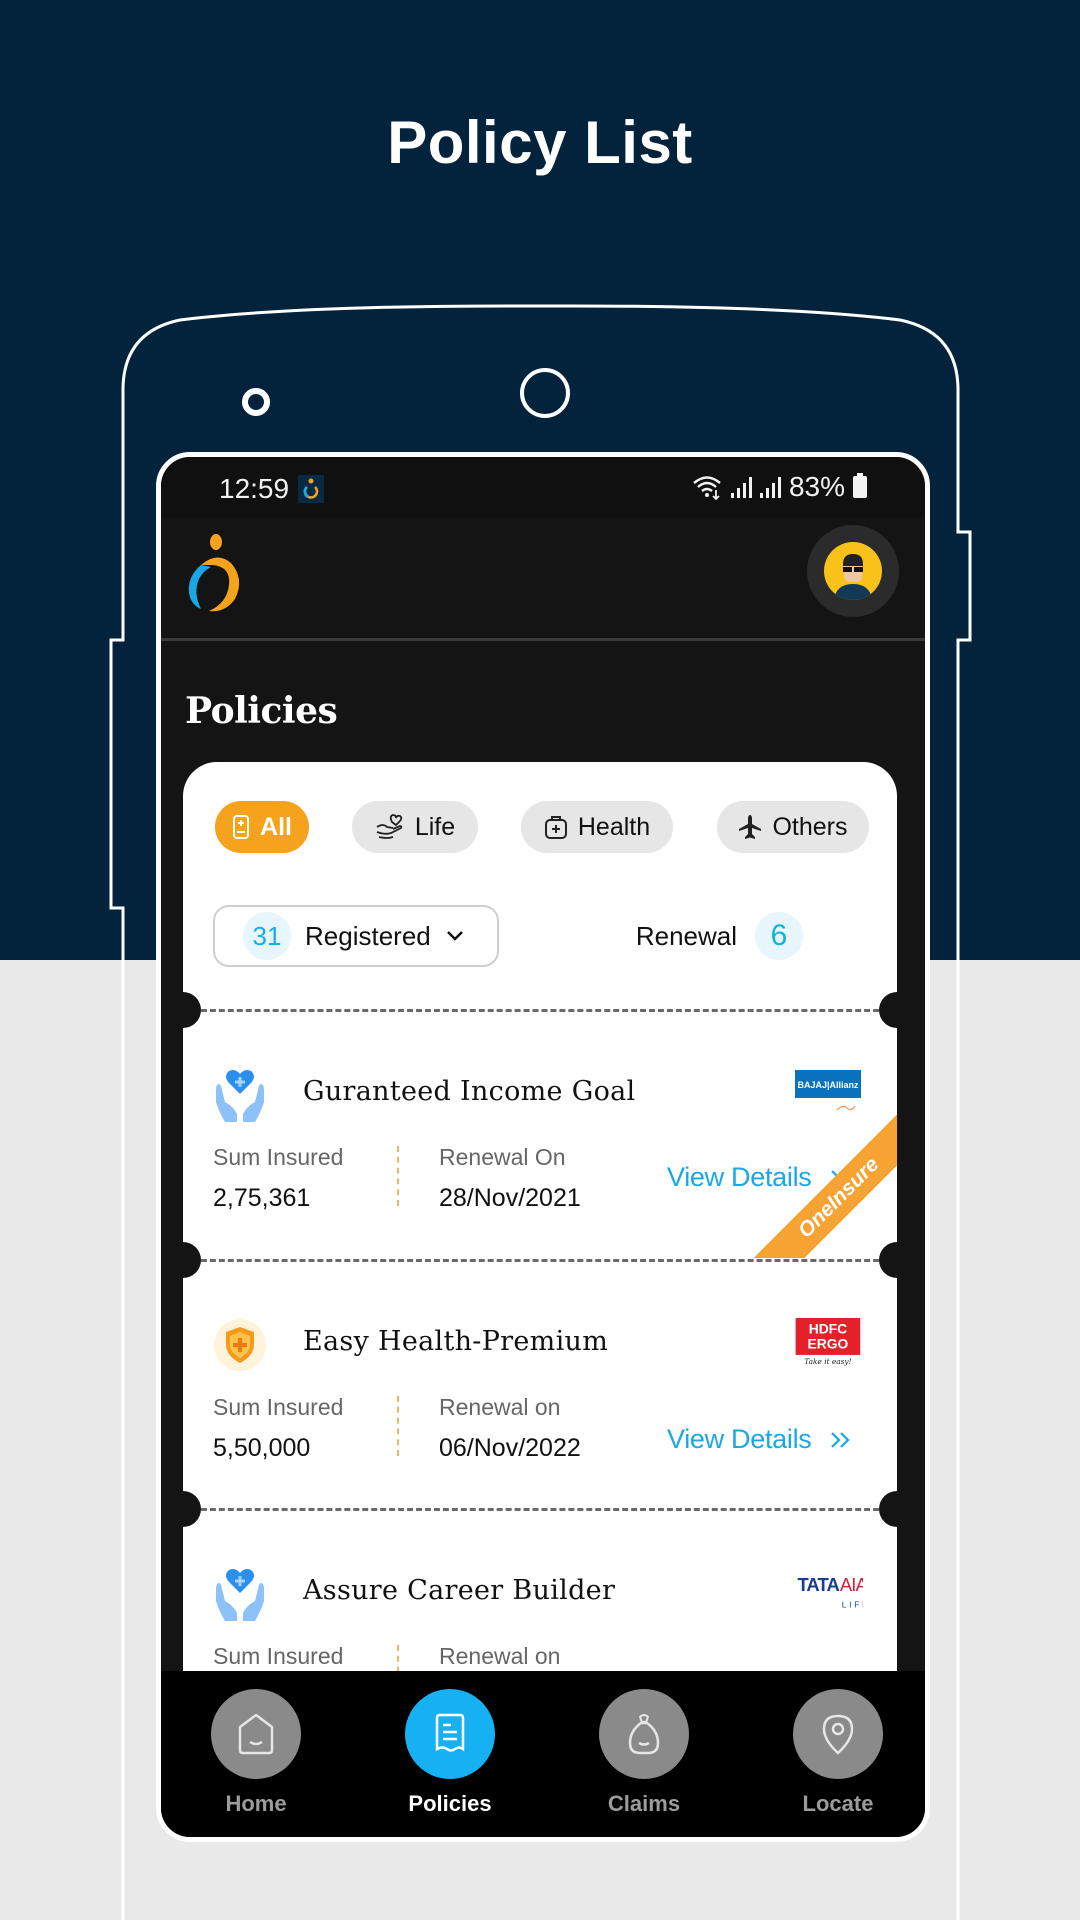 Image resolution: width=1080 pixels, height=1920 pixels. I want to click on nav-home: Home, so click(256, 1759).